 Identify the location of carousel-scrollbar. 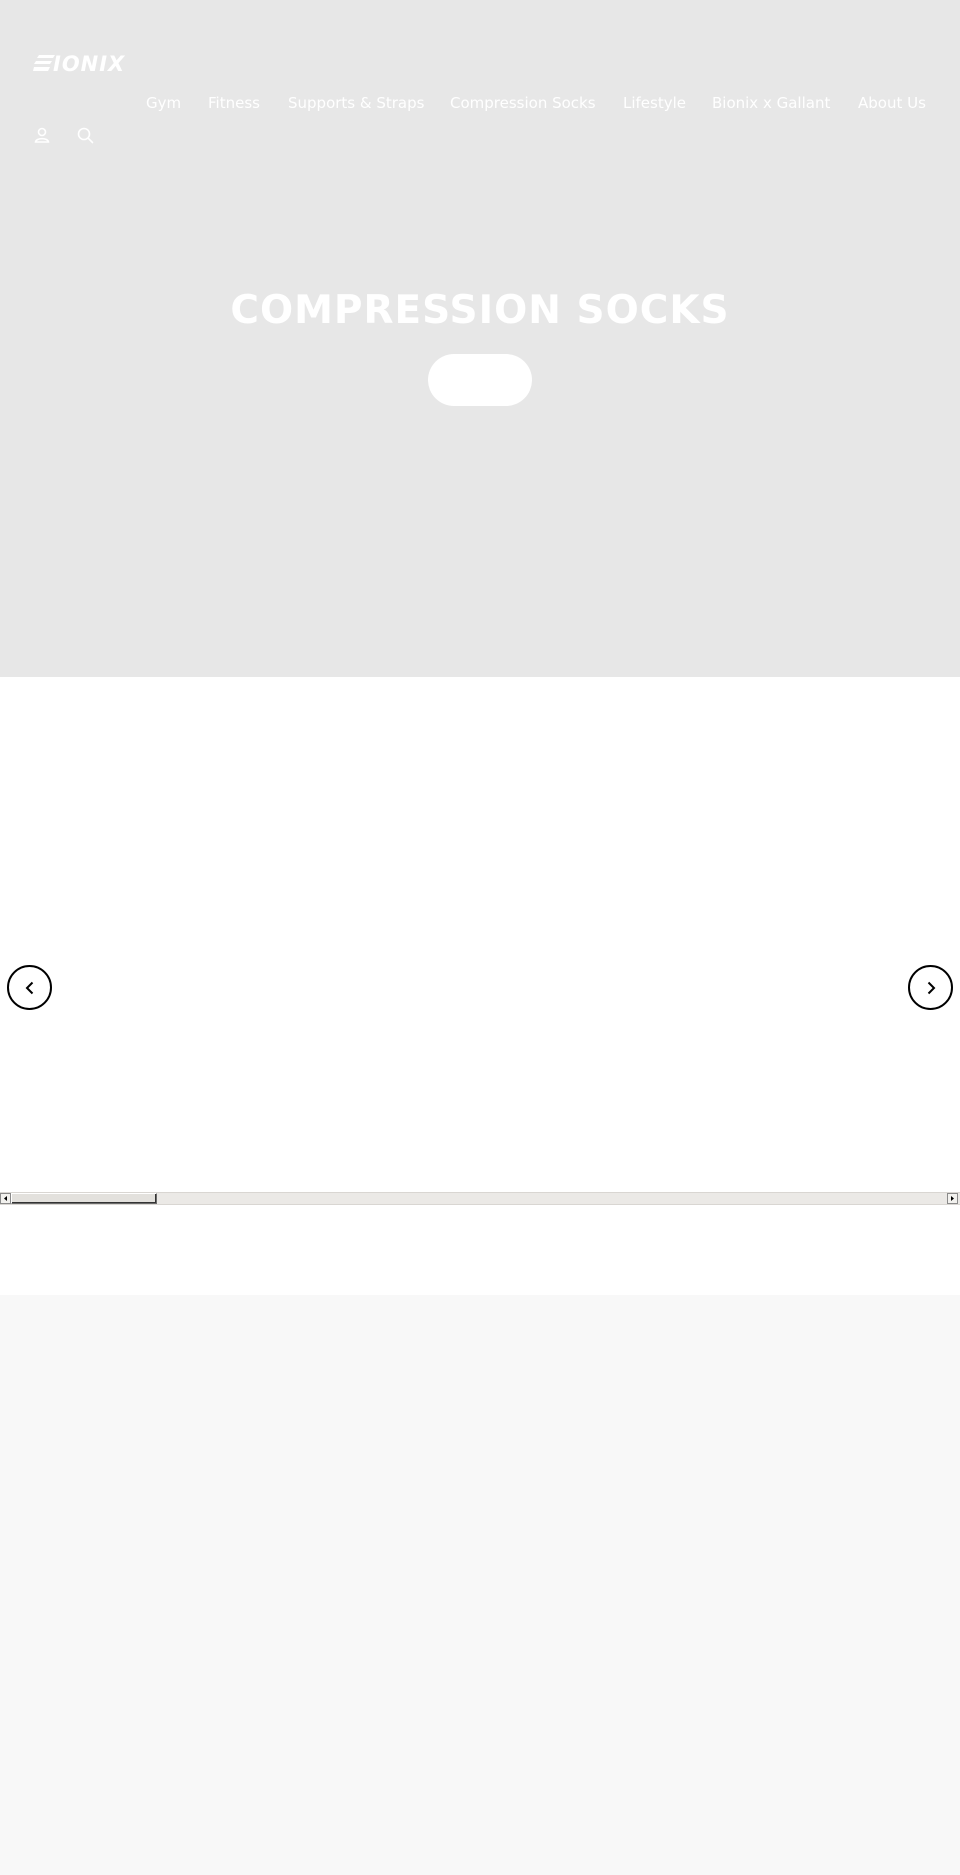
(480, 1198).